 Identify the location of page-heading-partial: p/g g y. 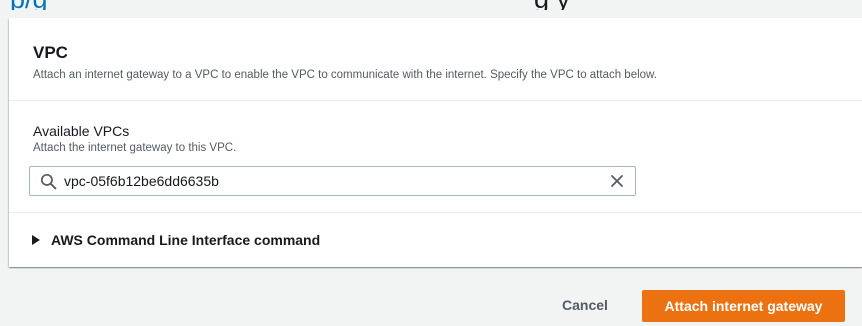
(431, 5).